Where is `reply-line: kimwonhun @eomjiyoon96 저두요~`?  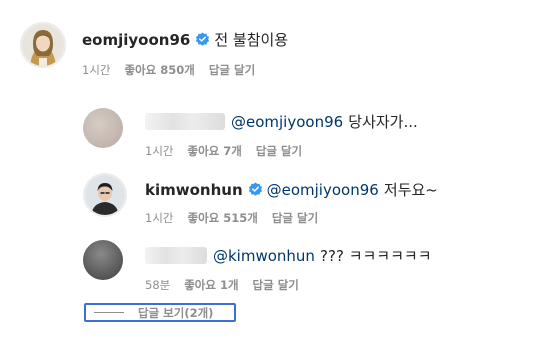
reply-line: kimwonhun @eomjiyoon96 저두요~ is located at coordinates (291, 189).